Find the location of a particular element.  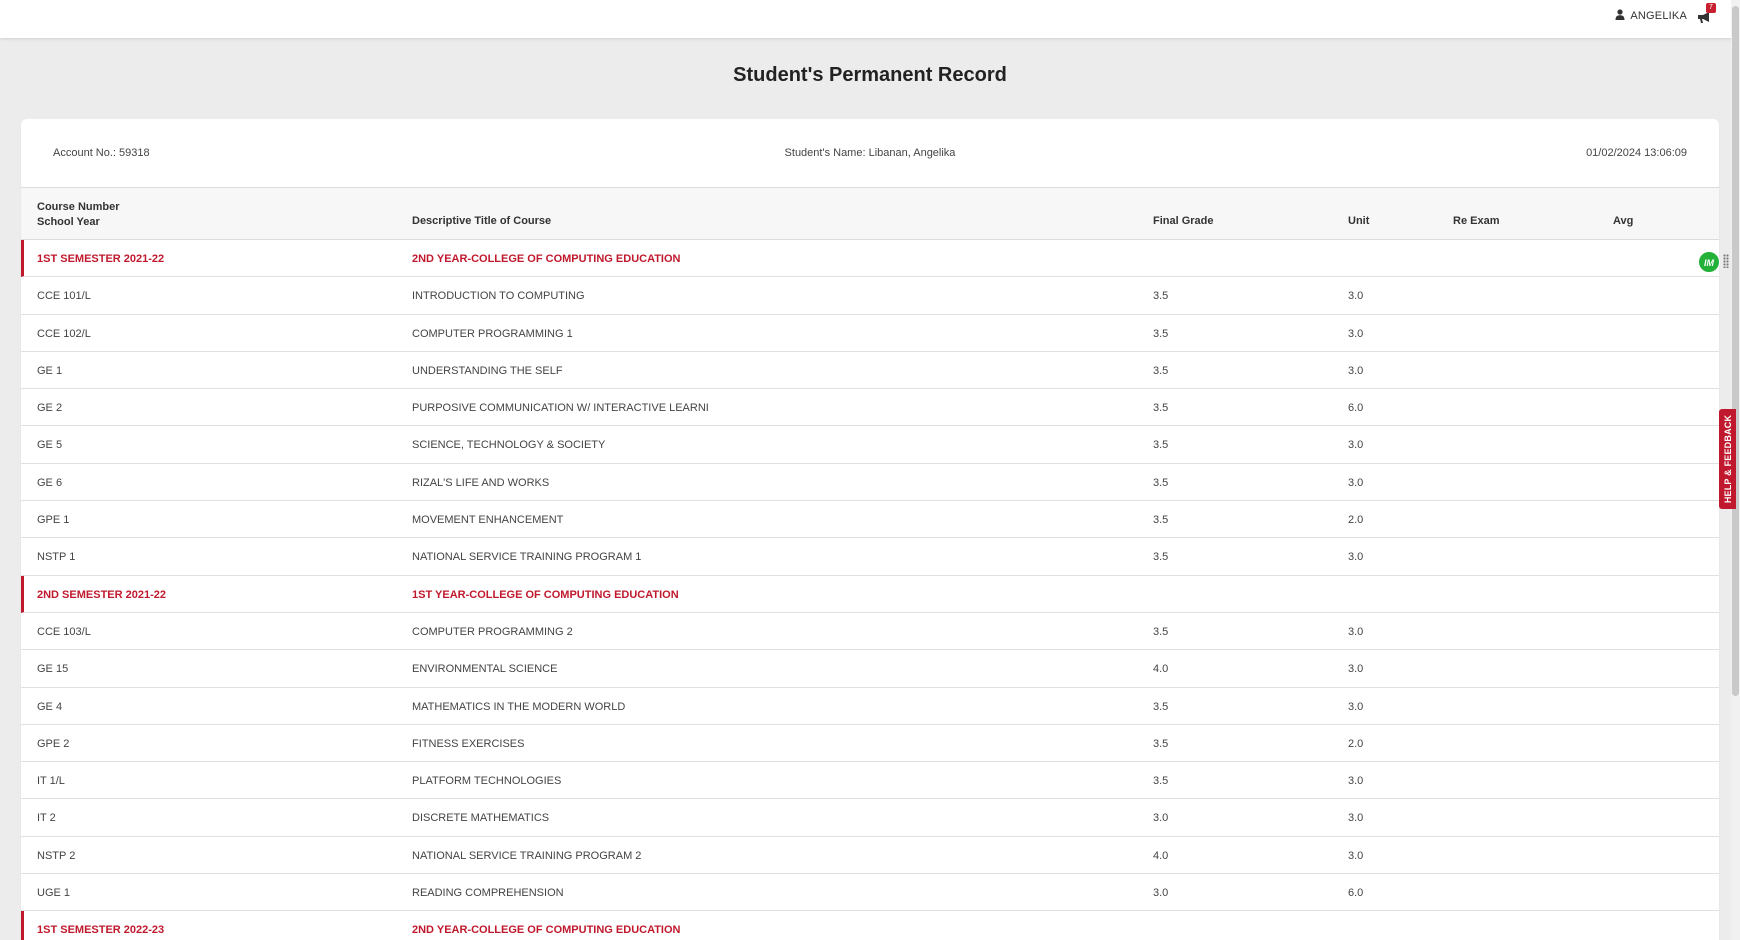

scrollbar-thumb is located at coordinates (1735, 351).